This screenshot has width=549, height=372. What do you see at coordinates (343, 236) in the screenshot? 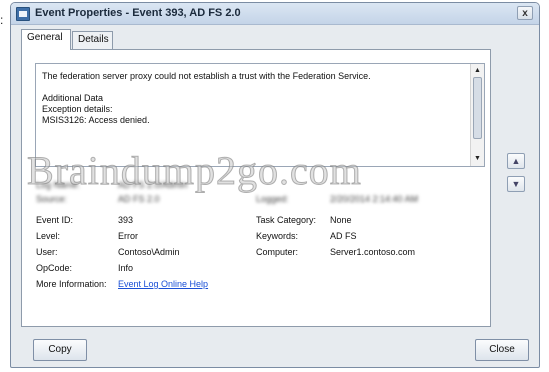
I see `keywords-value: AD FS` at bounding box center [343, 236].